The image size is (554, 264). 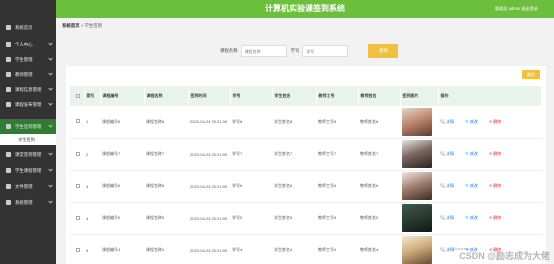 What do you see at coordinates (71, 25) in the screenshot?
I see `breadcrumb-home: 系统首页` at bounding box center [71, 25].